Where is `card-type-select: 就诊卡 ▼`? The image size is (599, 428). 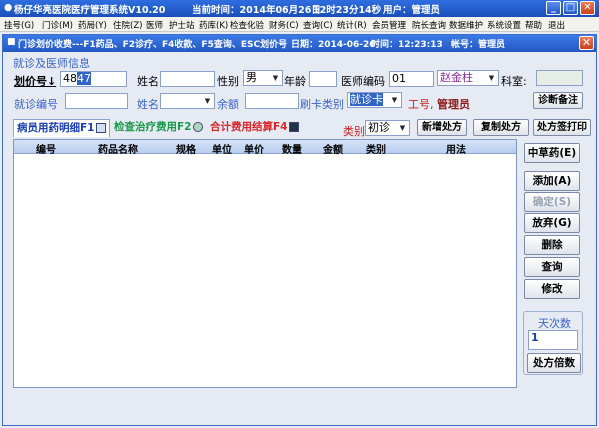 card-type-select: 就诊卡 ▼ is located at coordinates (374, 100).